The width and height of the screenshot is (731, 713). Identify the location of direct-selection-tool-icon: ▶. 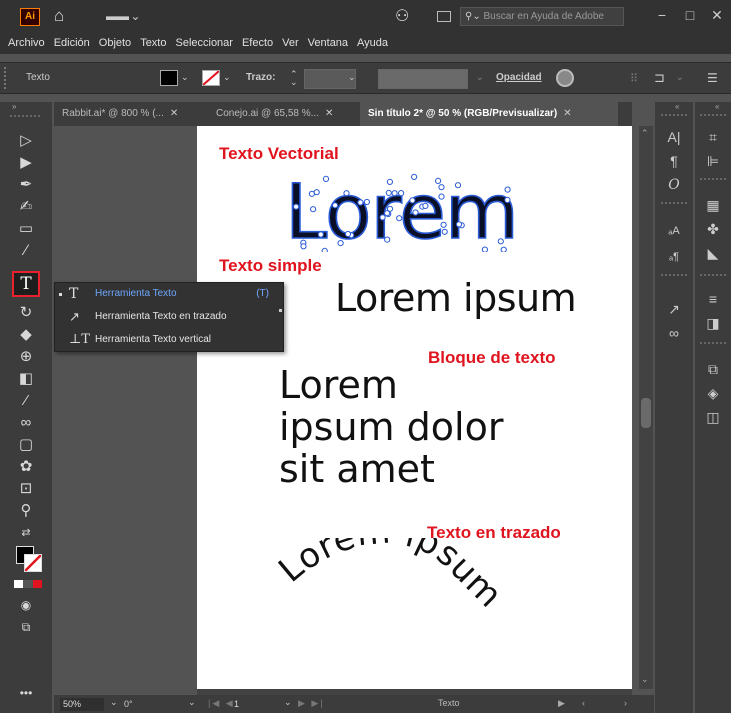
(26, 163).